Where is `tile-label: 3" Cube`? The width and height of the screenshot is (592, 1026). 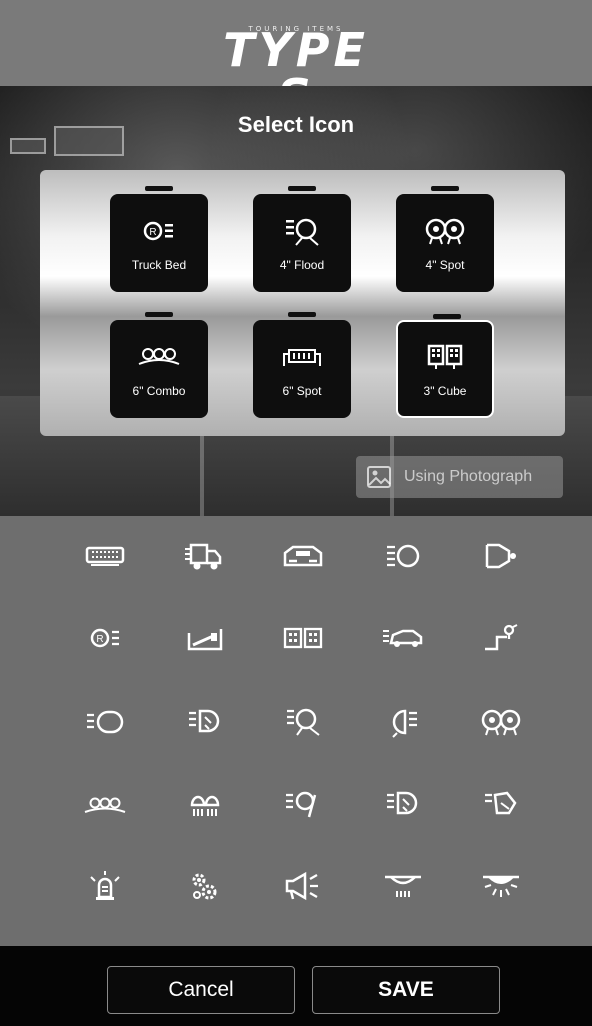
tile-label: 3" Cube is located at coordinates (445, 391).